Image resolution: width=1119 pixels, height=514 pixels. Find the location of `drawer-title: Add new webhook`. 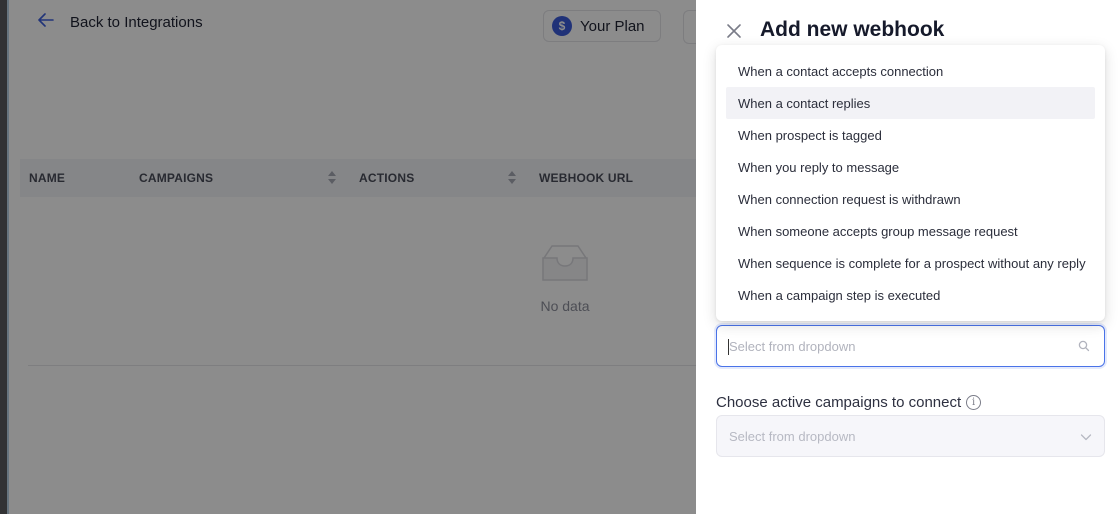

drawer-title: Add new webhook is located at coordinates (852, 29).